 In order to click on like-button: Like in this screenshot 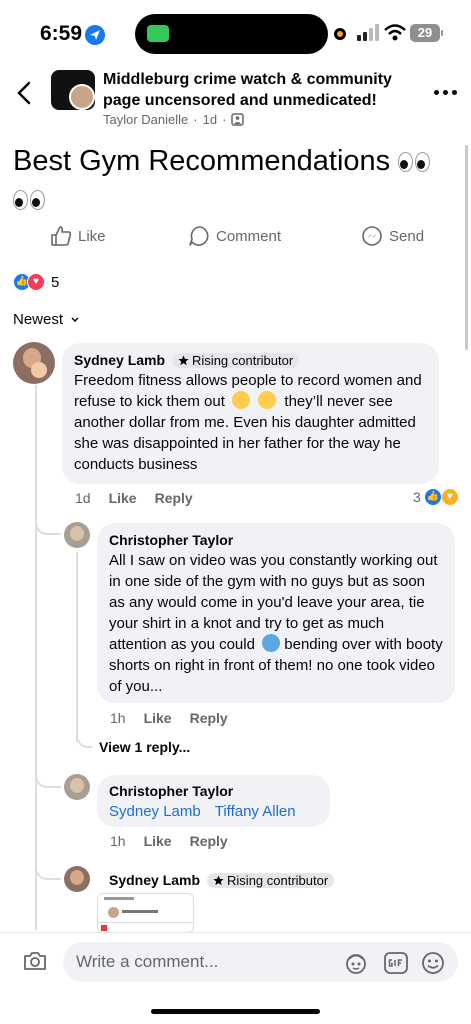, I will do `click(78, 236)`.